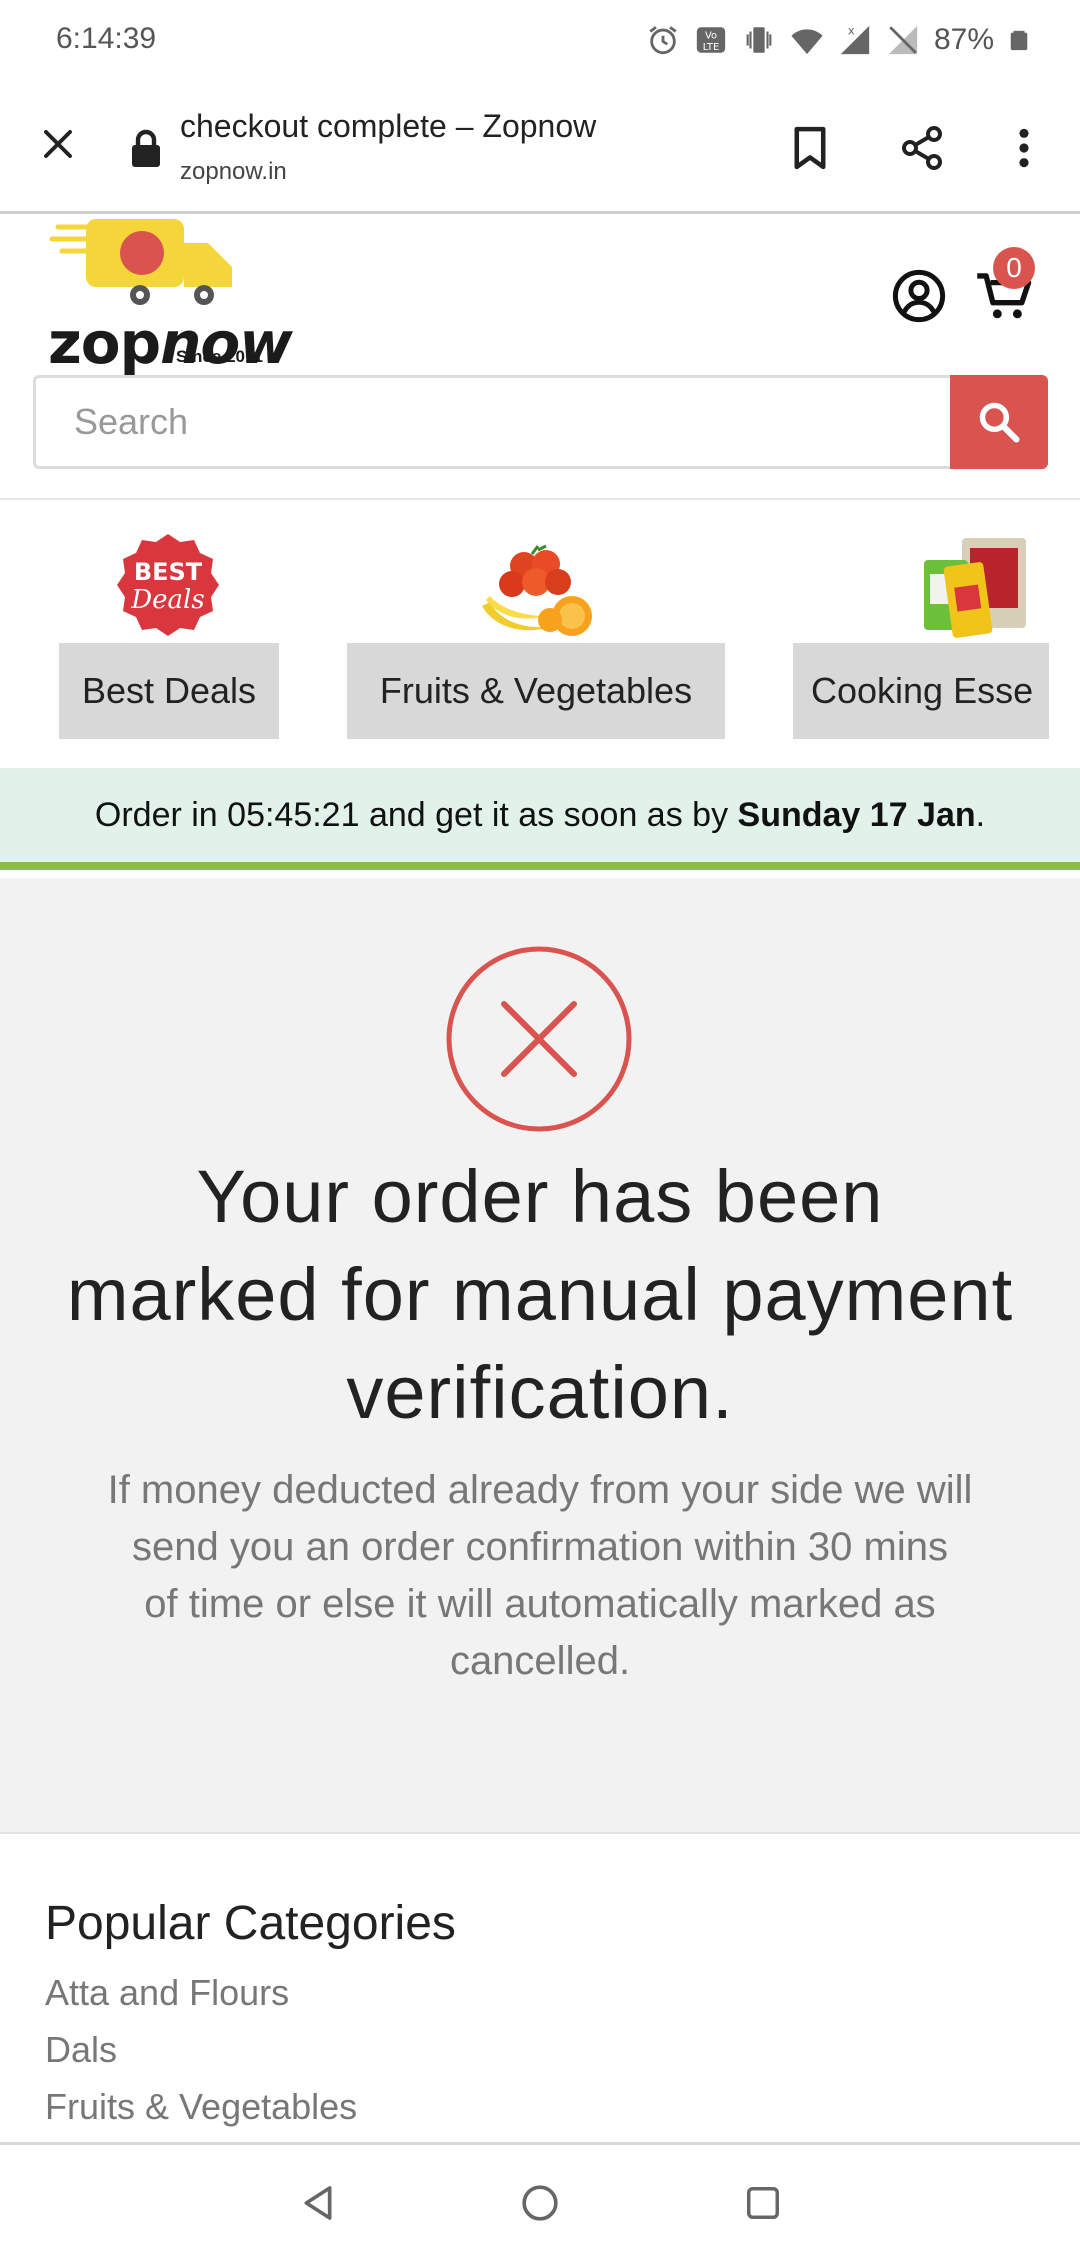 This screenshot has width=1080, height=2260. I want to click on svg-text: Vo, so click(711, 36).